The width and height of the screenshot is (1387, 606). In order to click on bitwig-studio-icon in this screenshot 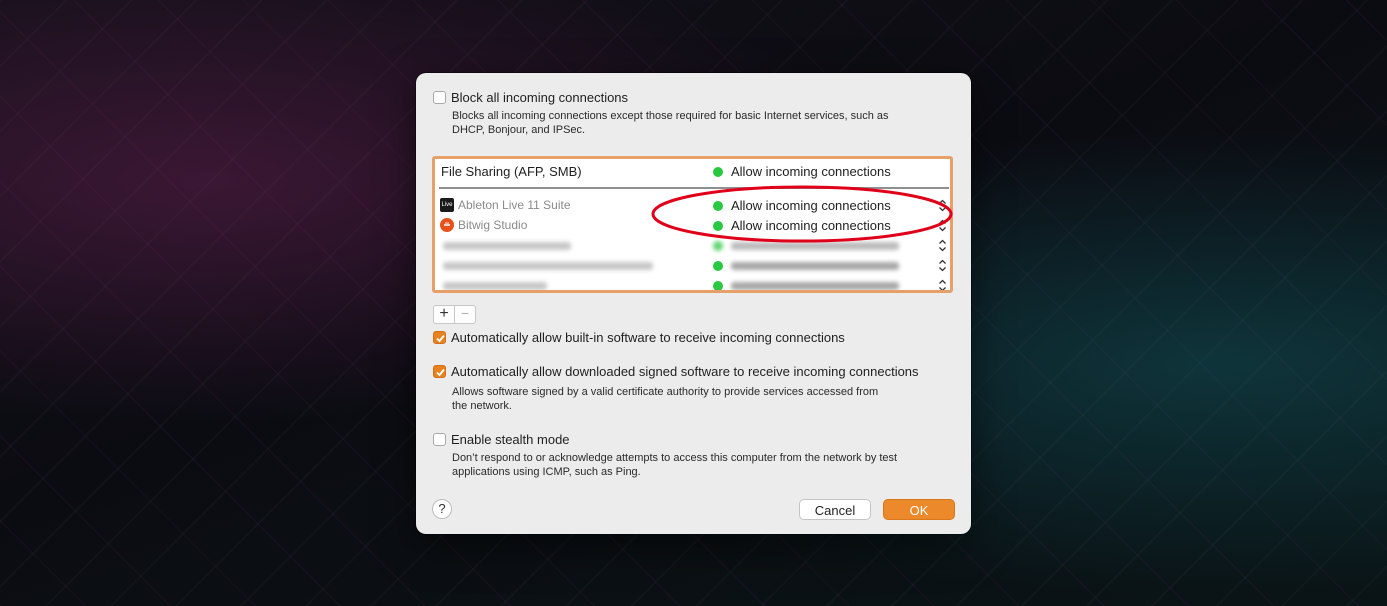, I will do `click(447, 225)`.